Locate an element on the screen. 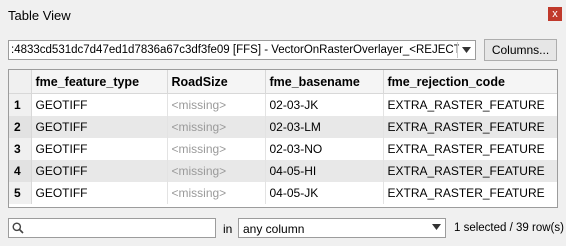 This screenshot has height=246, width=566. row-number-header is located at coordinates (20, 82).